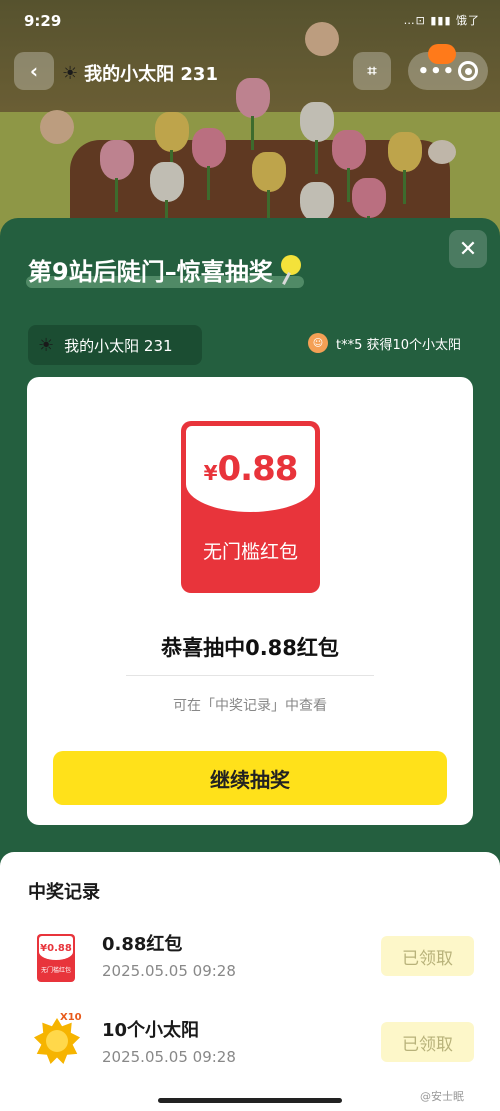 The height and width of the screenshot is (1111, 500). I want to click on smiling-face-icon: ☺, so click(318, 343).